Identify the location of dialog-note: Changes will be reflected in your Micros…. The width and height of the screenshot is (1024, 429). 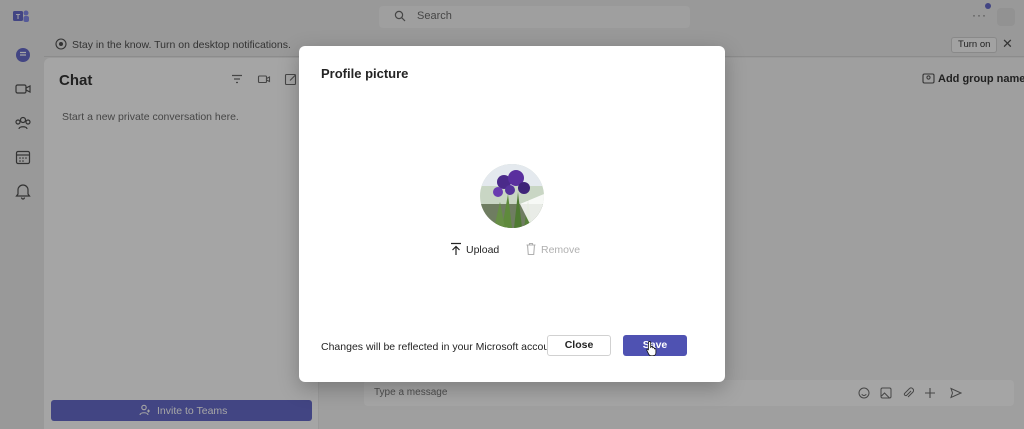
(441, 347).